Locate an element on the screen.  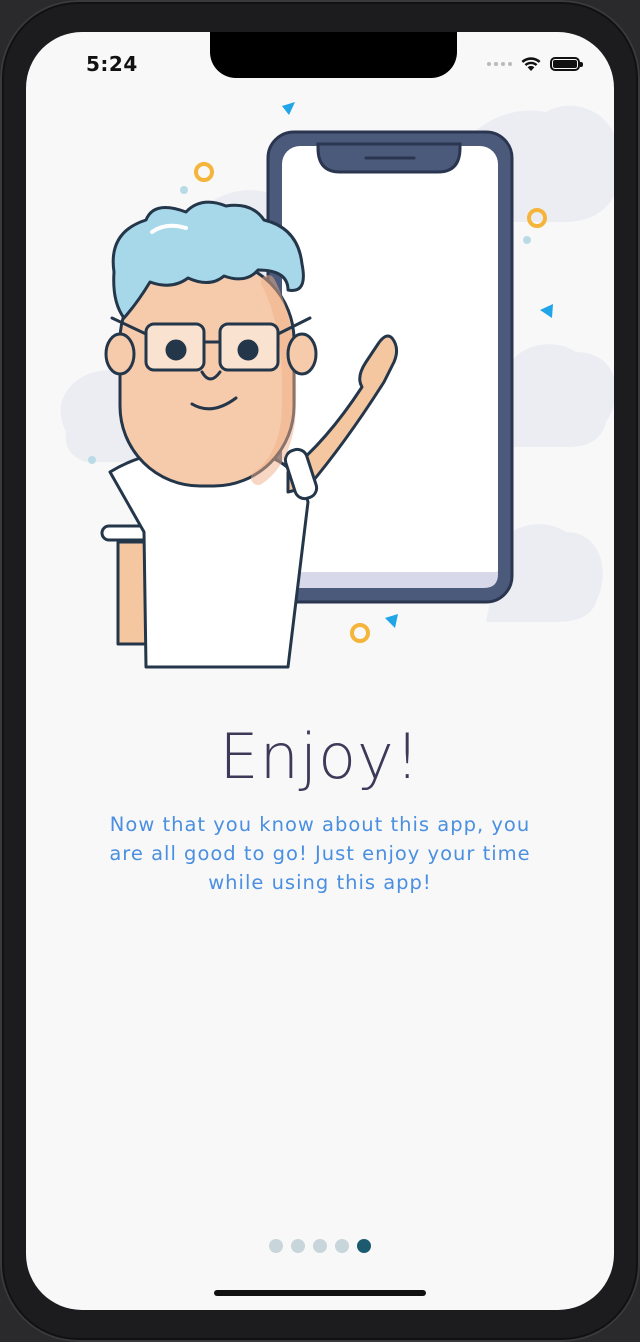
onboarding-title: Enjoy! is located at coordinates (320, 756).